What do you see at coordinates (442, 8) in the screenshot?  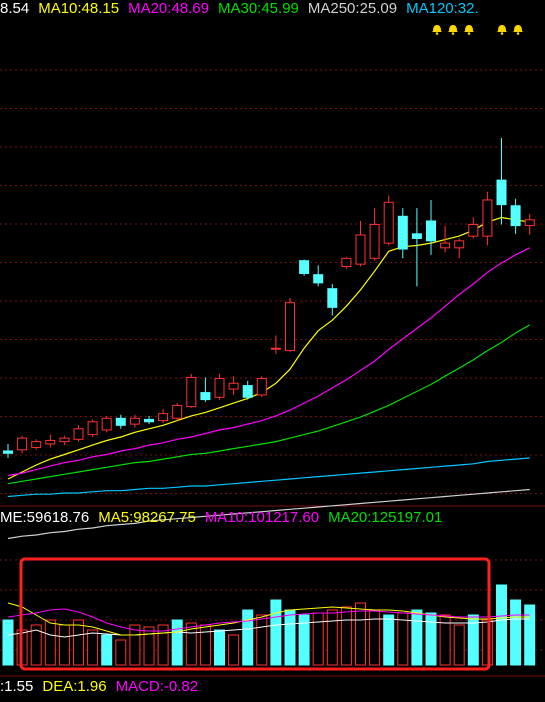 I see `price-legend-item: MA120:32.` at bounding box center [442, 8].